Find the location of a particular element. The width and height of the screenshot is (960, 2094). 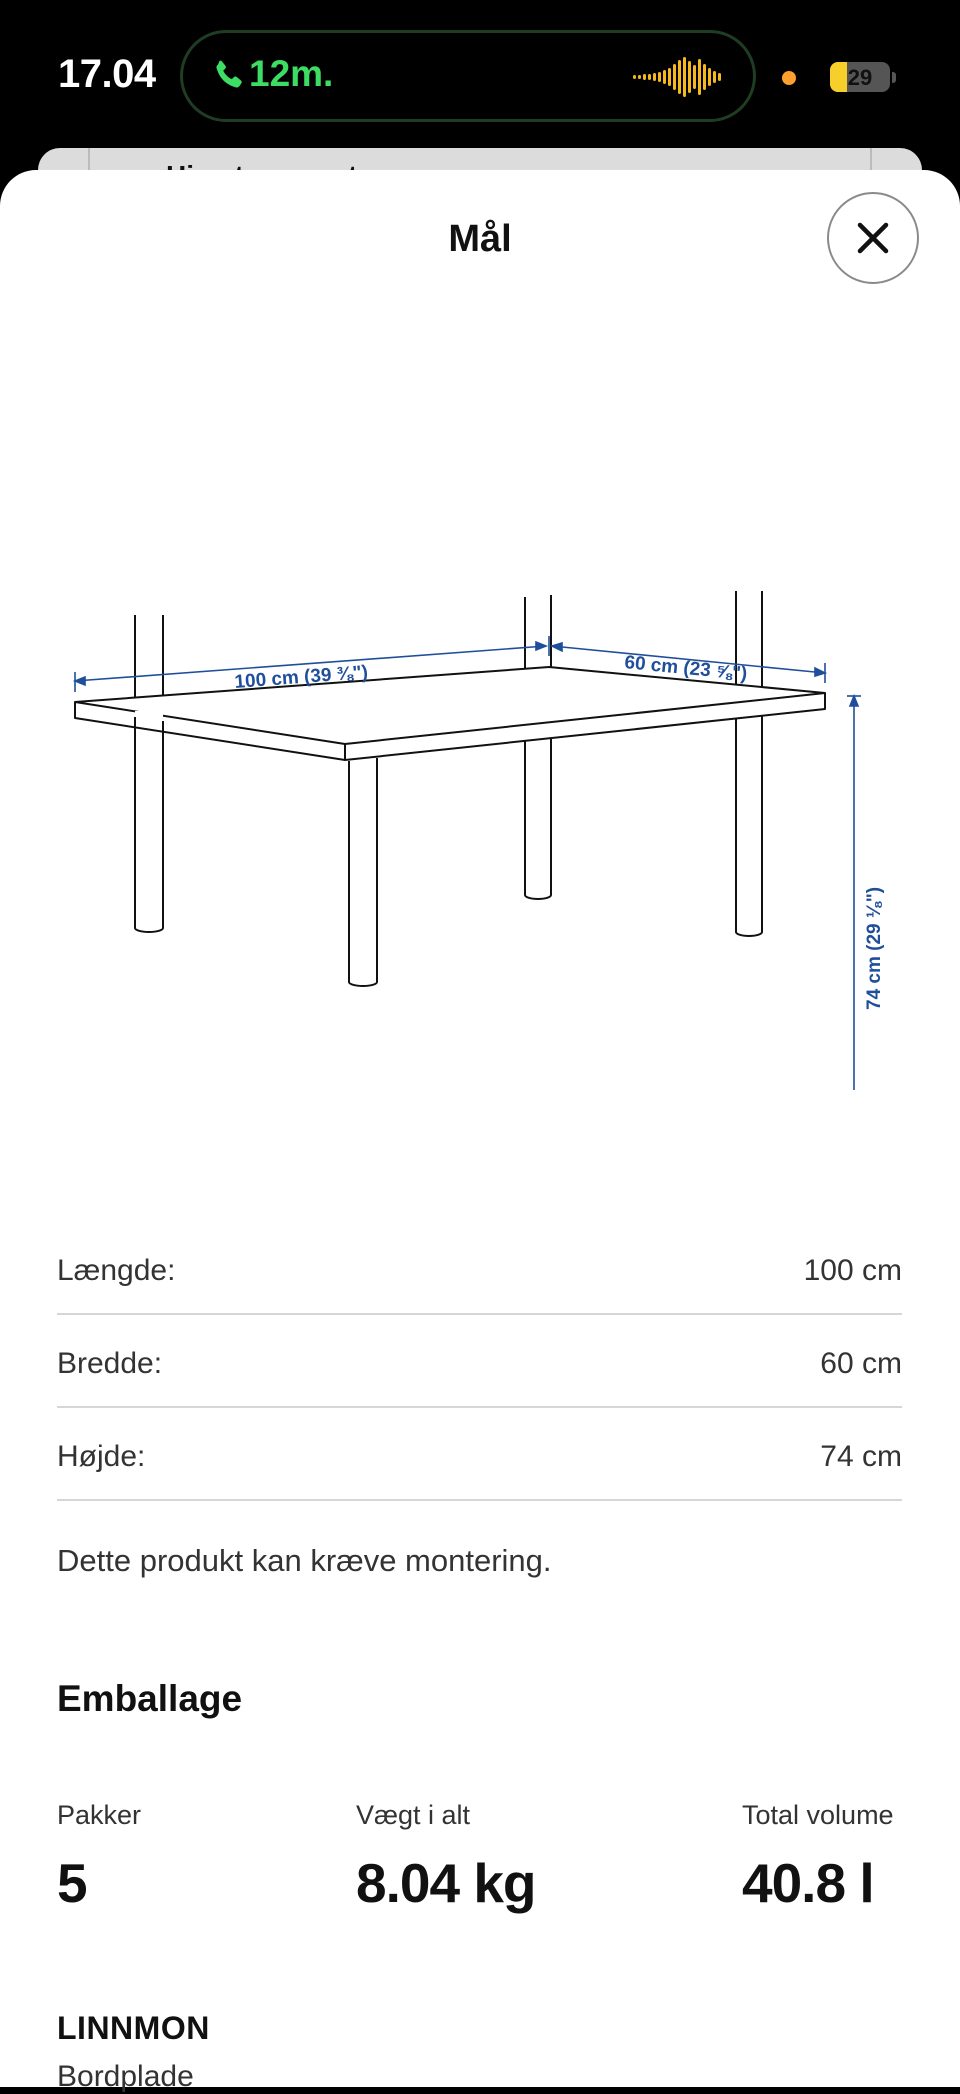

volume-stat: Total volume 40.8 l is located at coordinates (818, 1857).